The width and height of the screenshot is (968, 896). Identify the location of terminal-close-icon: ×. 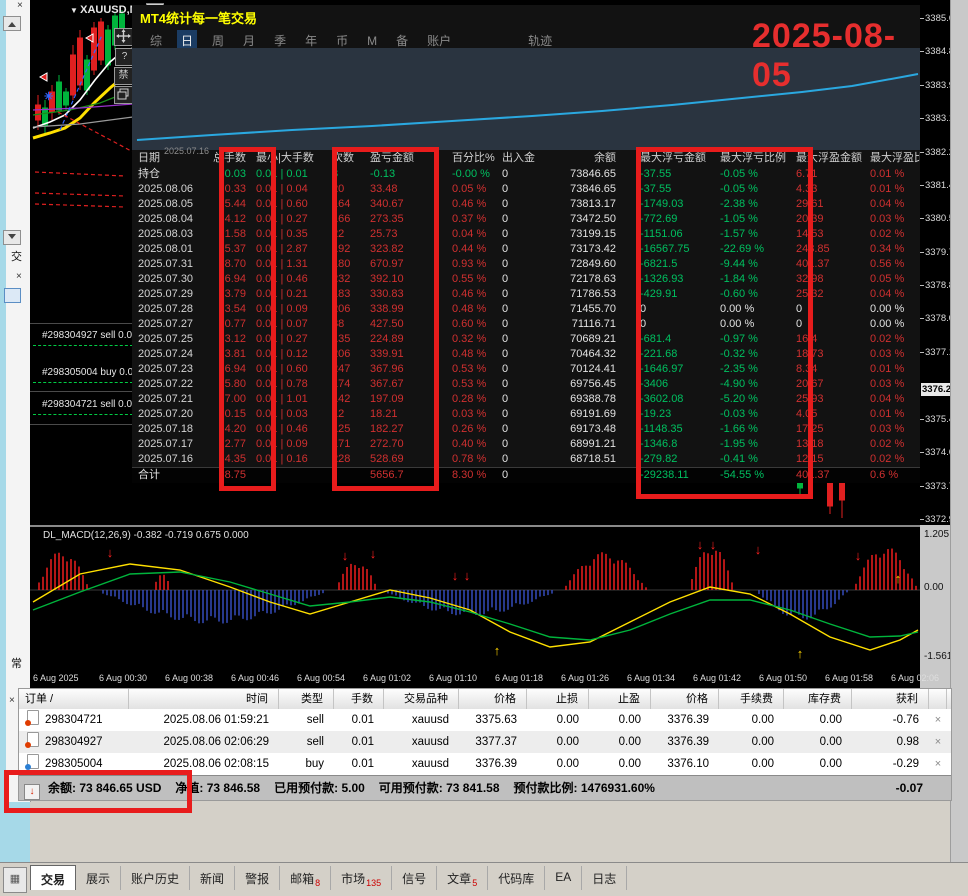
(12, 701).